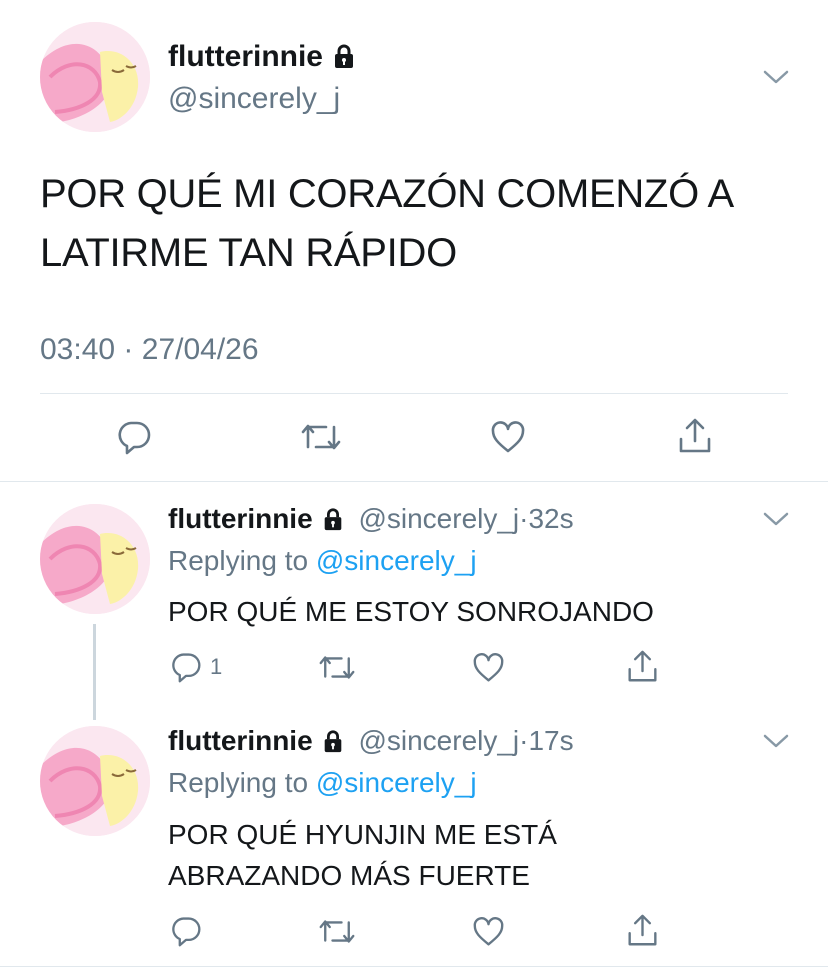  What do you see at coordinates (200, 349) in the screenshot?
I see `tweet-date: 27/04/26` at bounding box center [200, 349].